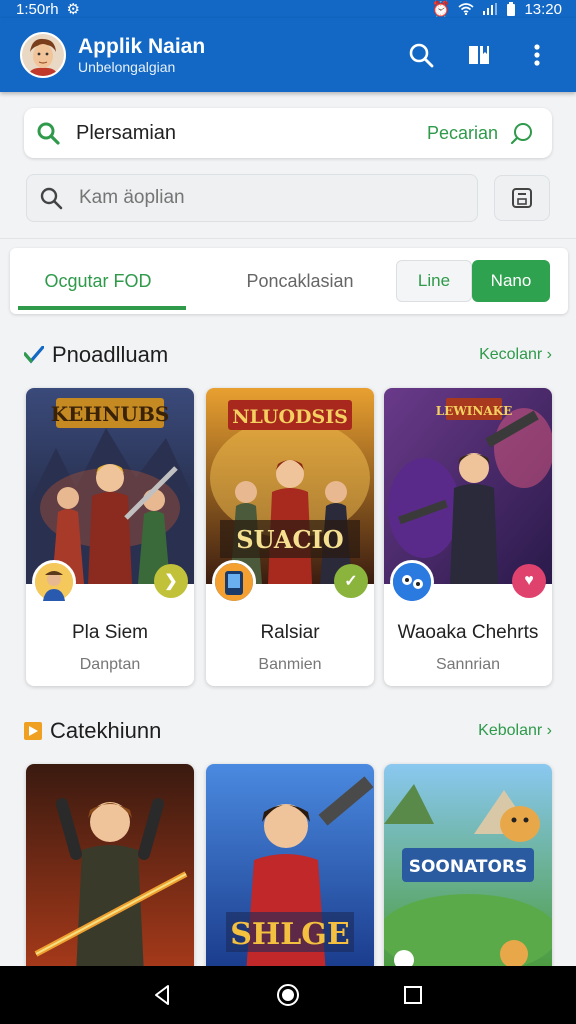 The height and width of the screenshot is (1024, 576). I want to click on game-subtitle: Danptan, so click(110, 664).